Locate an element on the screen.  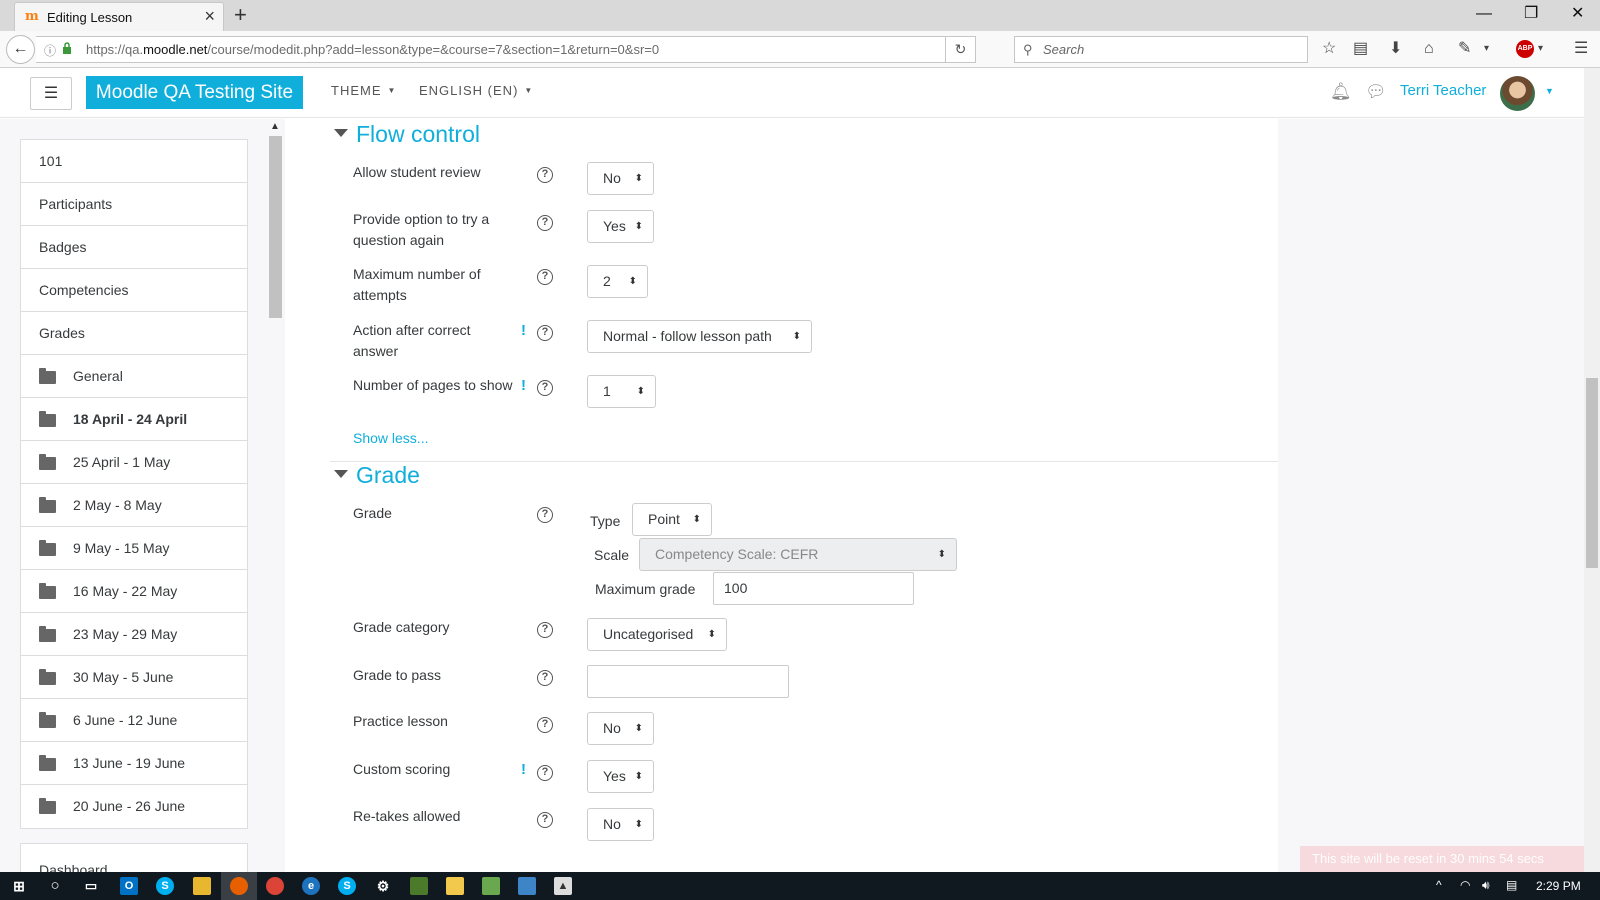
site-name-link: Moodle QA Testing Site is located at coordinates (194, 92).